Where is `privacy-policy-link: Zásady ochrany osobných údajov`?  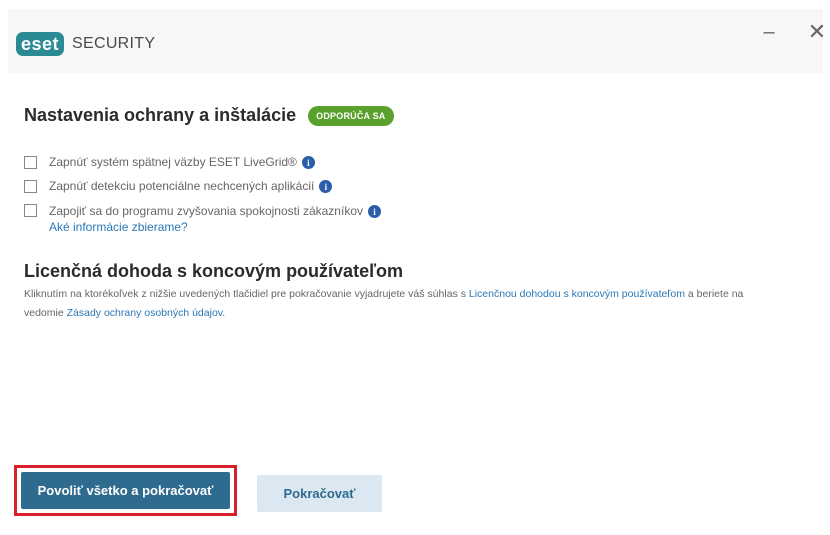
privacy-policy-link: Zásady ochrany osobných údajov is located at coordinates (145, 313).